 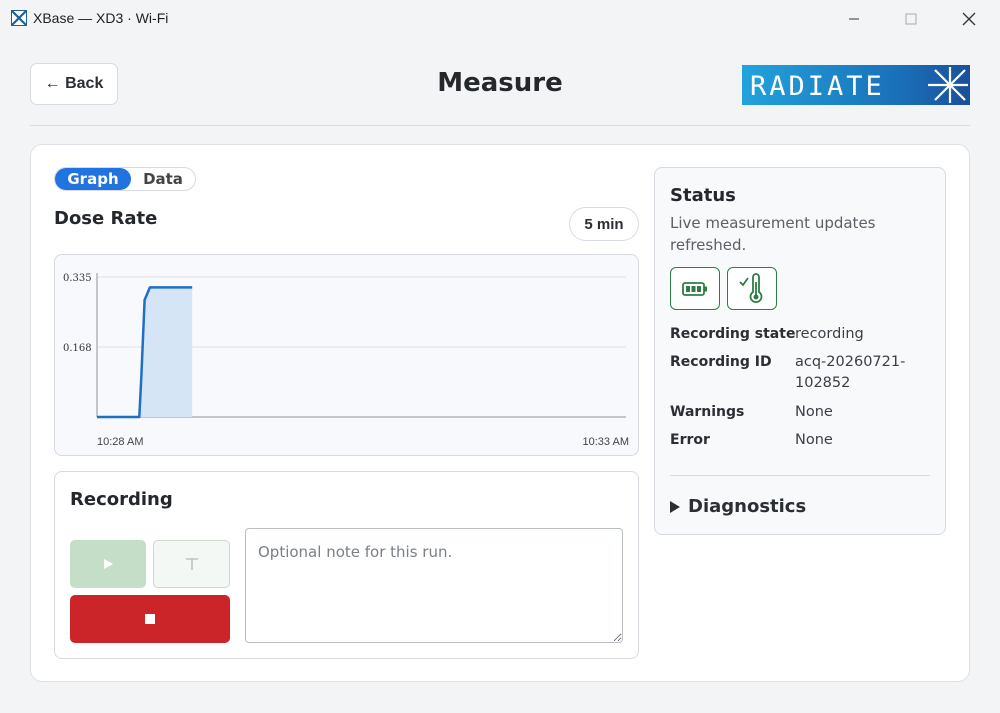 What do you see at coordinates (434, 585) in the screenshot?
I see `run-note-input` at bounding box center [434, 585].